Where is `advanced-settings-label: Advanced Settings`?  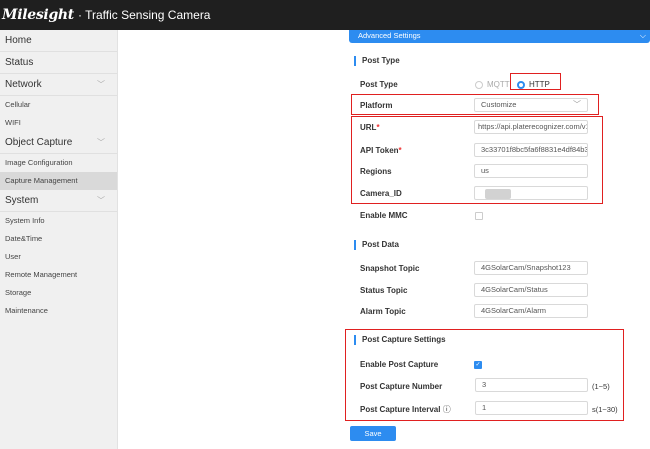 advanced-settings-label: Advanced Settings is located at coordinates (389, 35).